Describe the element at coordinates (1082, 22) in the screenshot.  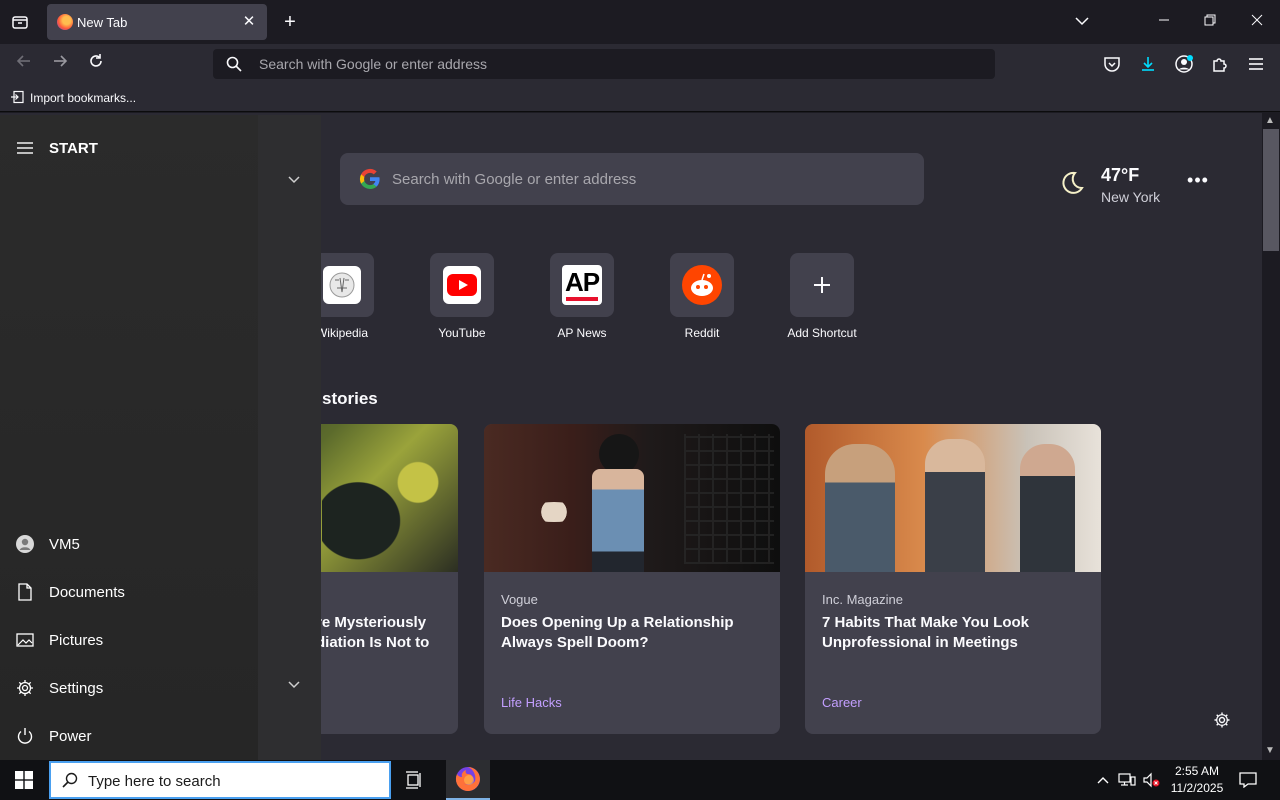
I see `list-all-tabs-icon` at that location.